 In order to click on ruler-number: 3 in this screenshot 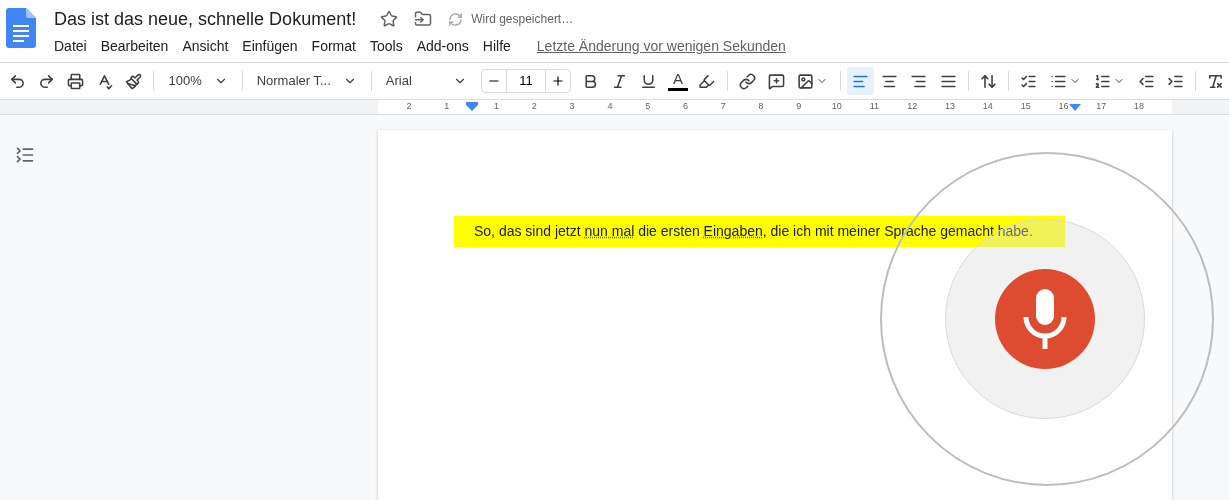, I will do `click(572, 107)`.